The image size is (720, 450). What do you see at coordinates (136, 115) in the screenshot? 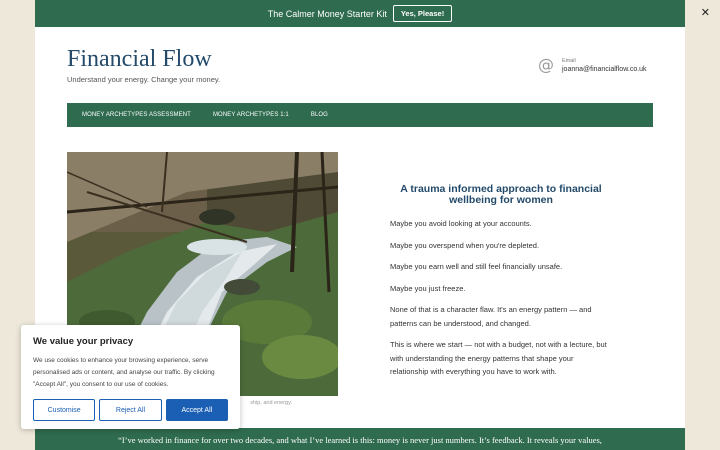
I see `nav-item-money-archetypes-assessment: MONEY ARCHETYPES ASSESSMENT` at bounding box center [136, 115].